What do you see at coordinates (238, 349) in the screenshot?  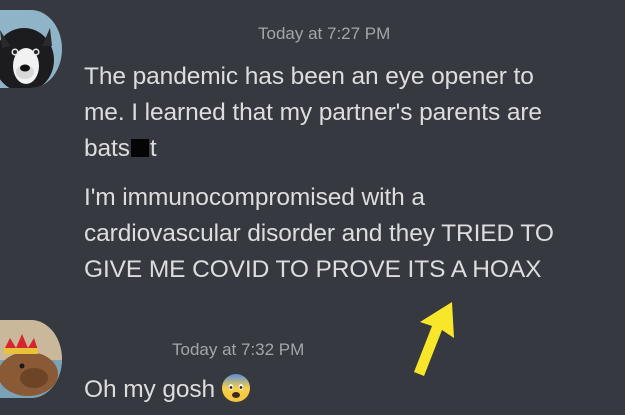 I see `message-timestamp: Today at 7:32 PM` at bounding box center [238, 349].